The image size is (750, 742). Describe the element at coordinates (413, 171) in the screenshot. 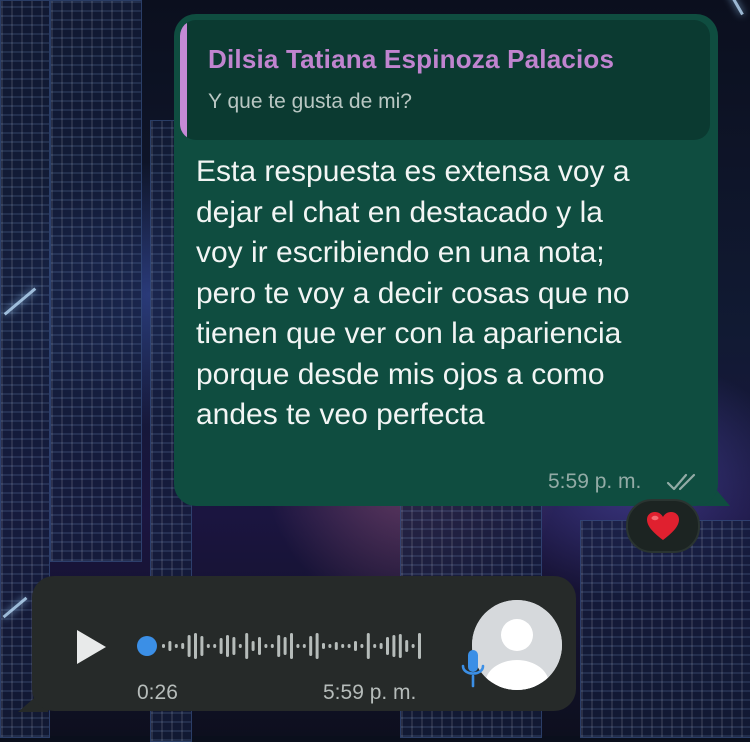

I see `message-line: Esta respuesta es extensa voy a` at that location.